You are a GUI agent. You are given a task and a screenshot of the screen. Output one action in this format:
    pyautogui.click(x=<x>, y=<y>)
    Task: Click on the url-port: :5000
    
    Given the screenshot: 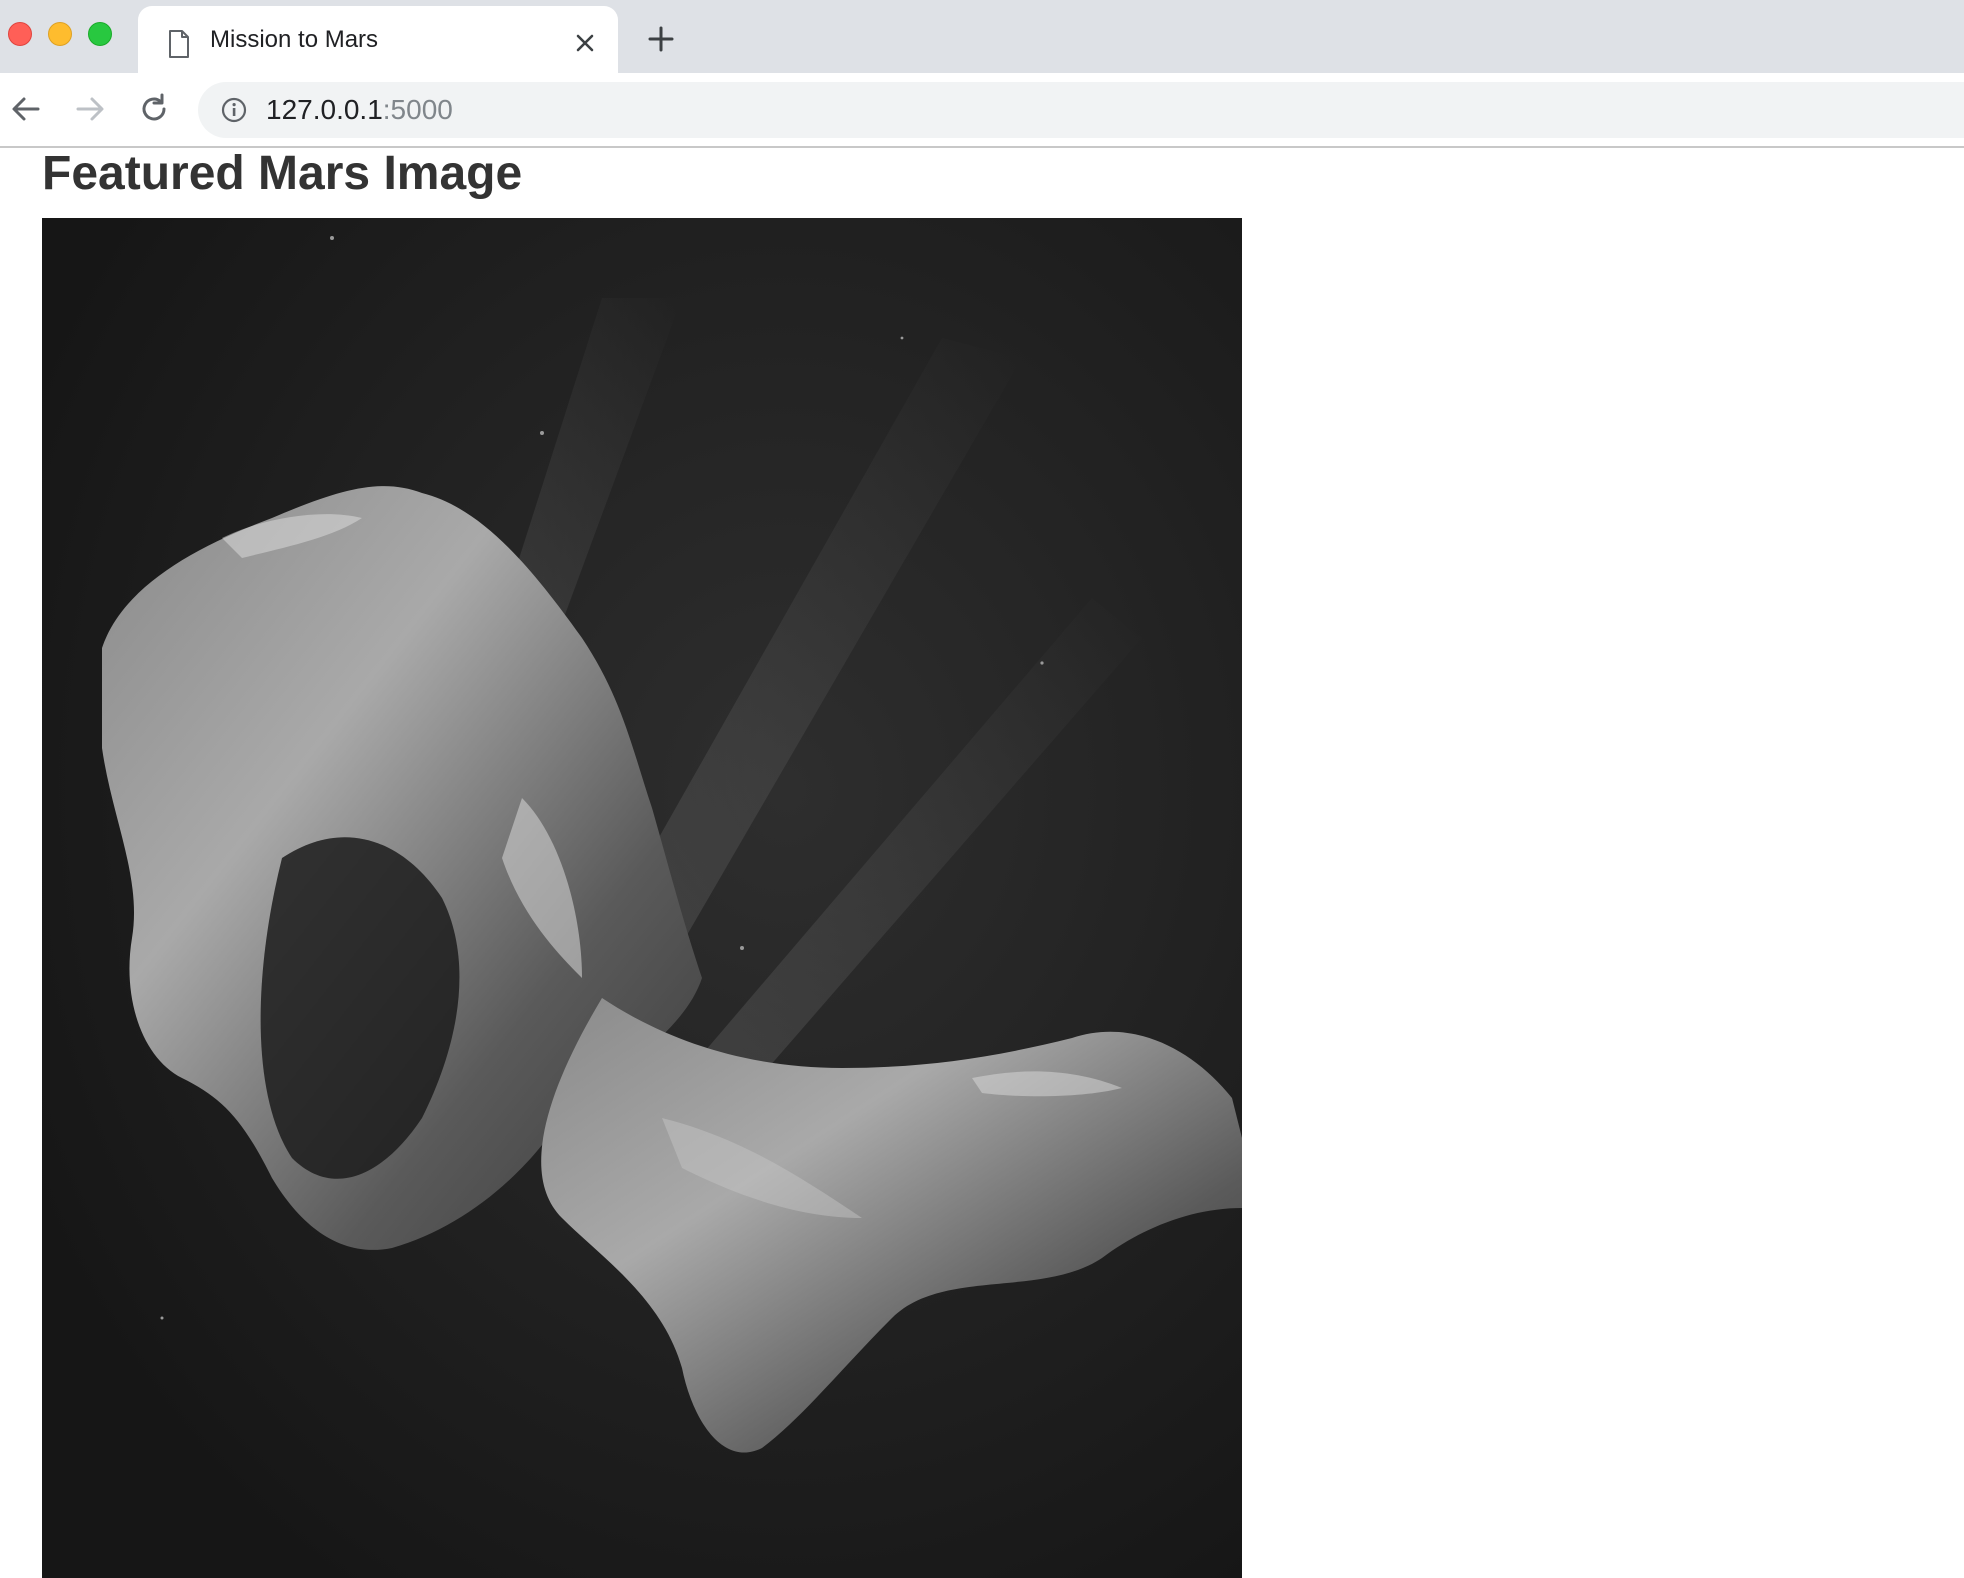 What is the action you would take?
    pyautogui.click(x=417, y=109)
    